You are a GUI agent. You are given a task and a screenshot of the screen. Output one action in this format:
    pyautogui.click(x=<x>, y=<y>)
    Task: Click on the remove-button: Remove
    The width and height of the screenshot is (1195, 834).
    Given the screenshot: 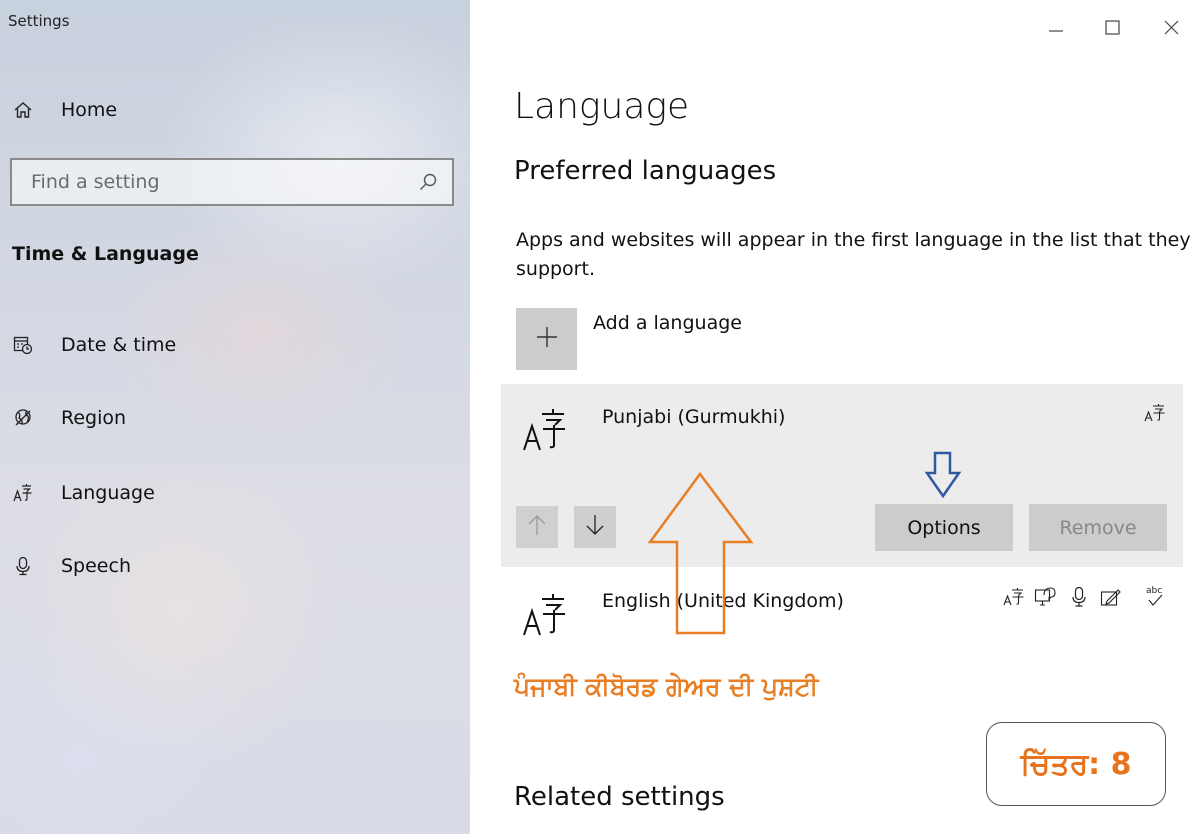 What is the action you would take?
    pyautogui.click(x=1098, y=527)
    